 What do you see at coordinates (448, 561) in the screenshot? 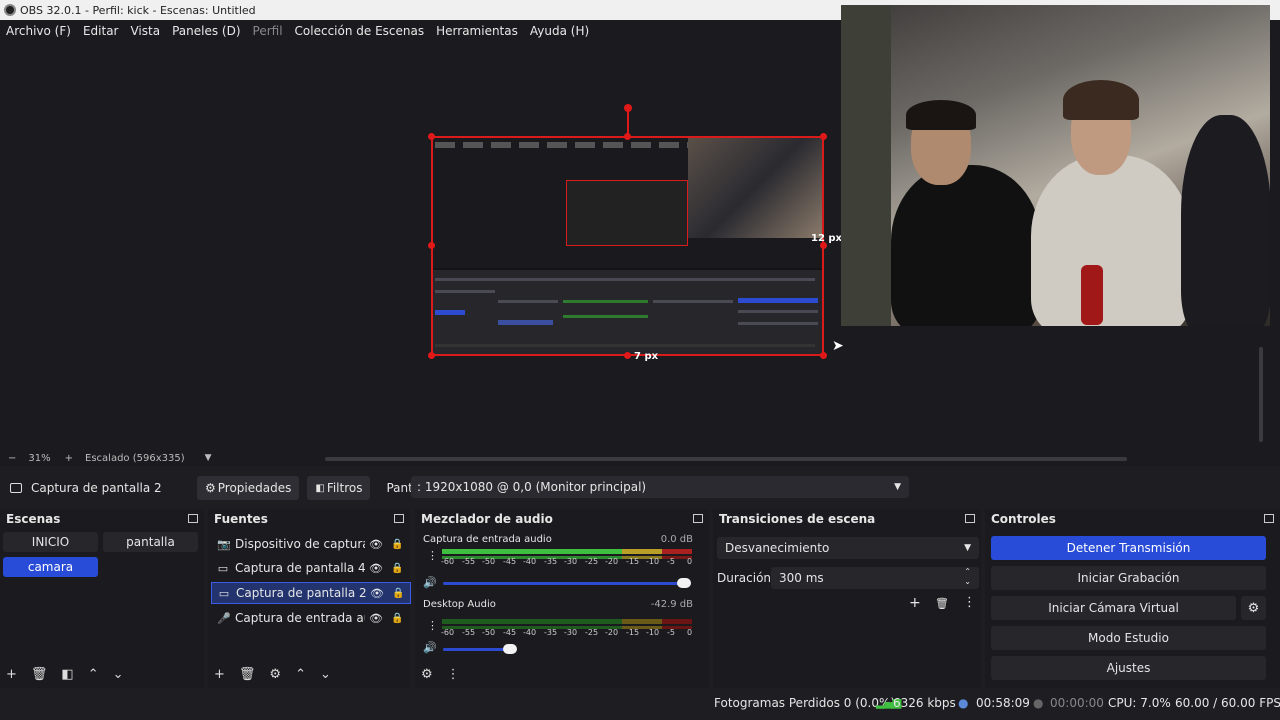
I see `meter-tick-label: -60` at bounding box center [448, 561].